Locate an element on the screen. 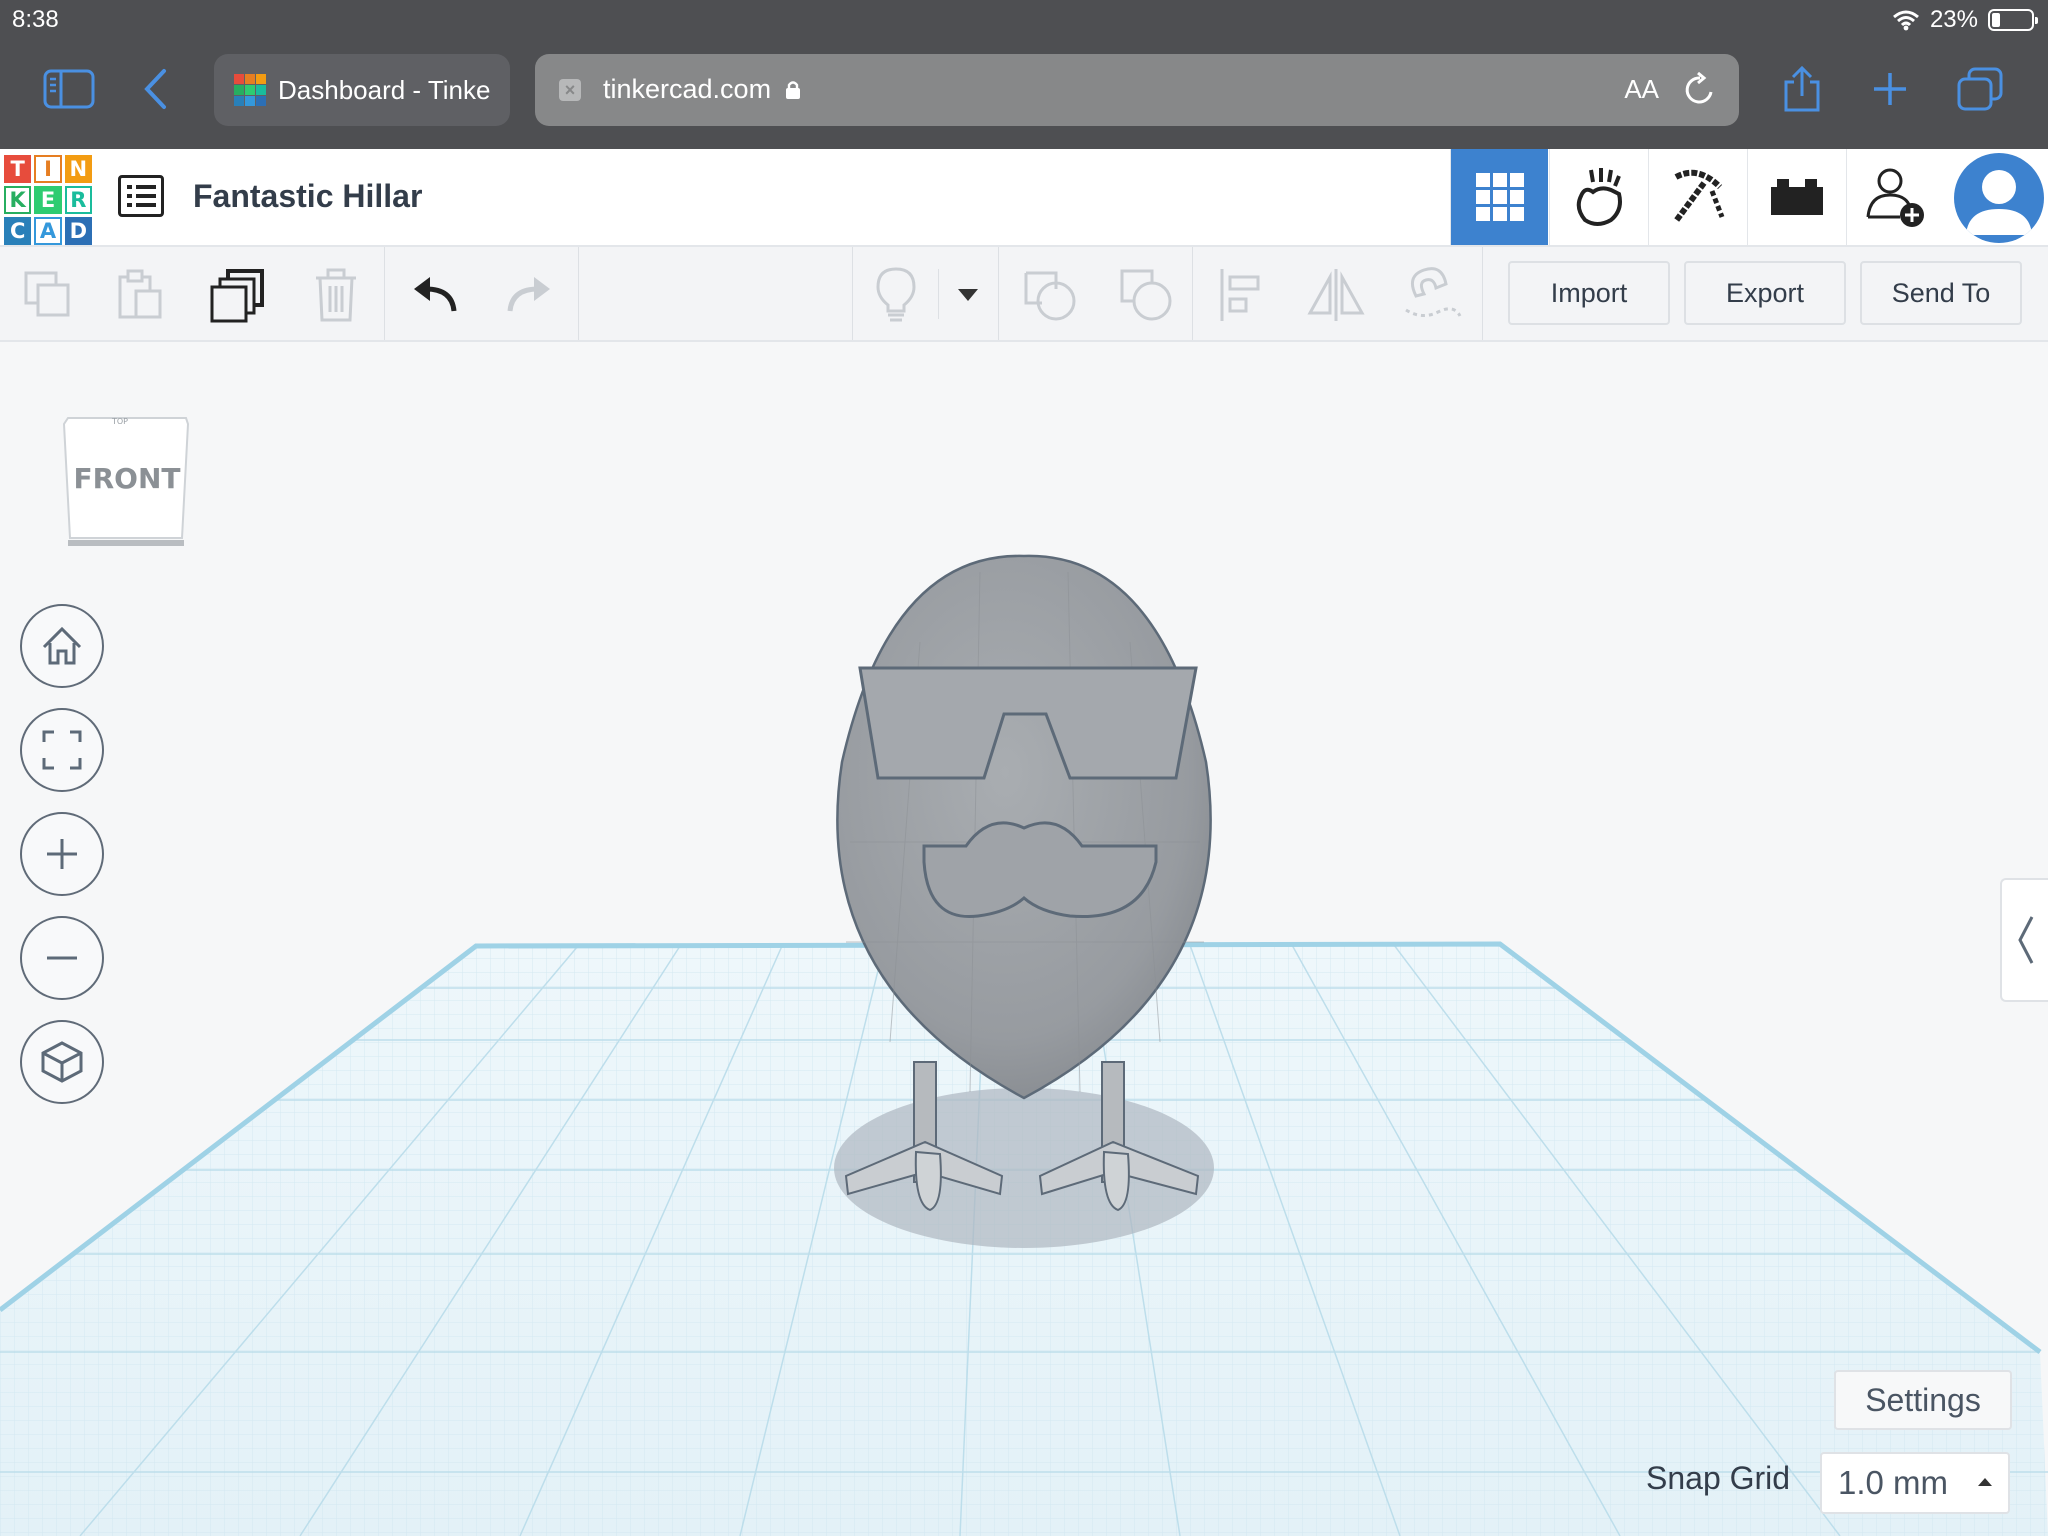 This screenshot has height=1536, width=2048. snap-grid-select: 1.0 mm is located at coordinates (1915, 1483).